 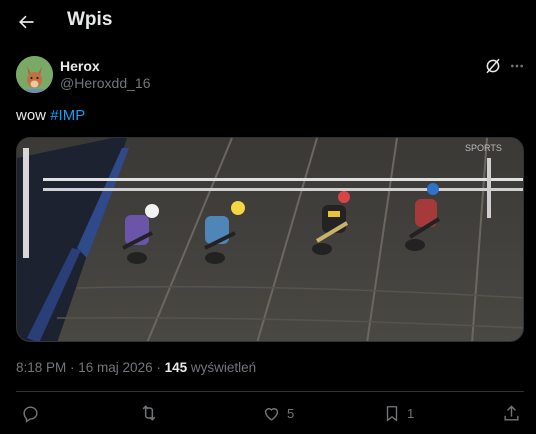 I want to click on action-bar: 5 1, so click(x=268, y=413).